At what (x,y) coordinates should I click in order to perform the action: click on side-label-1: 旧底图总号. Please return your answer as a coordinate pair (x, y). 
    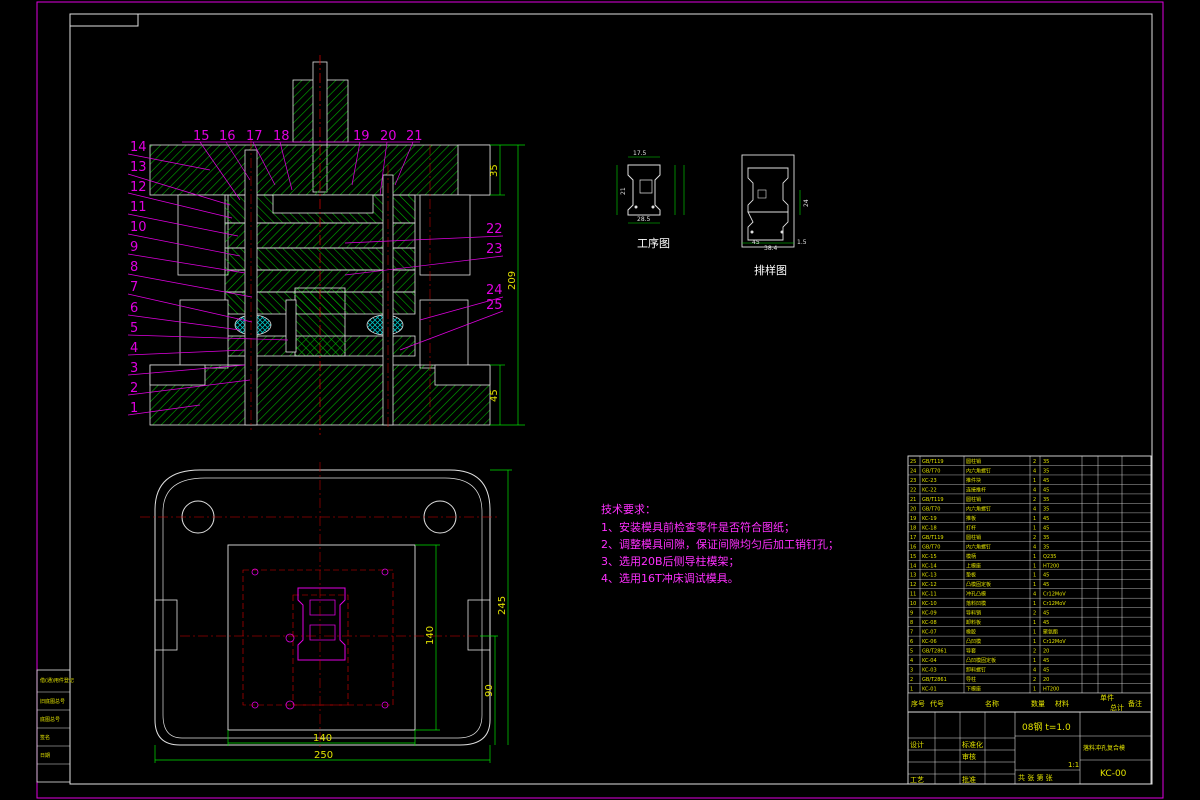
    Looking at the image, I should click on (52, 701).